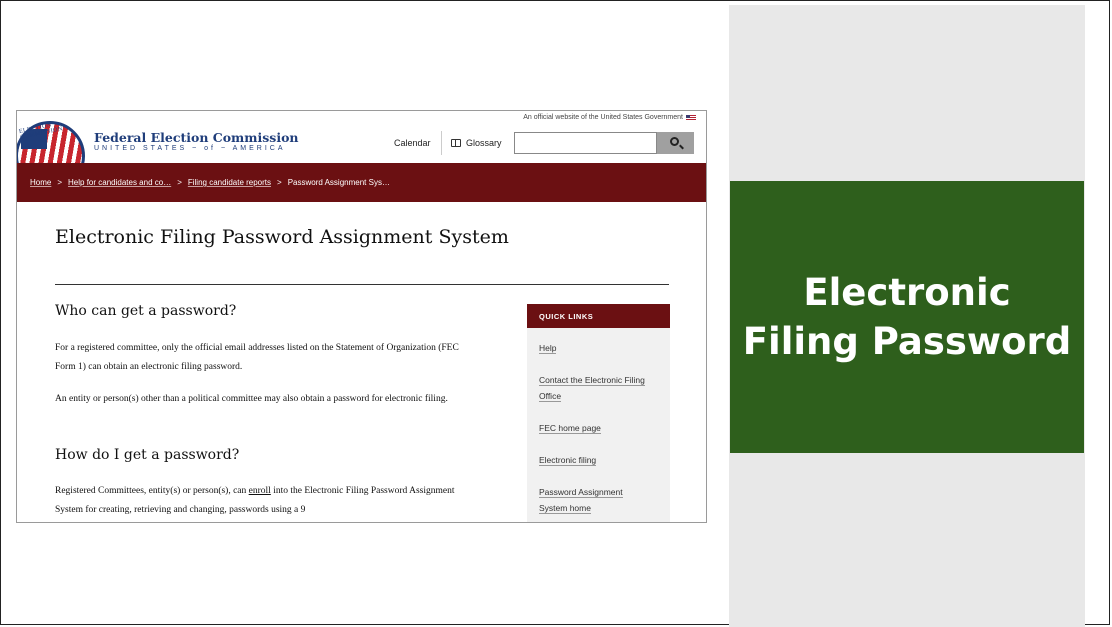 This screenshot has width=1112, height=627. Describe the element at coordinates (229, 182) in the screenshot. I see `breadcrumb-filing-reports: Filing candidate reports` at that location.